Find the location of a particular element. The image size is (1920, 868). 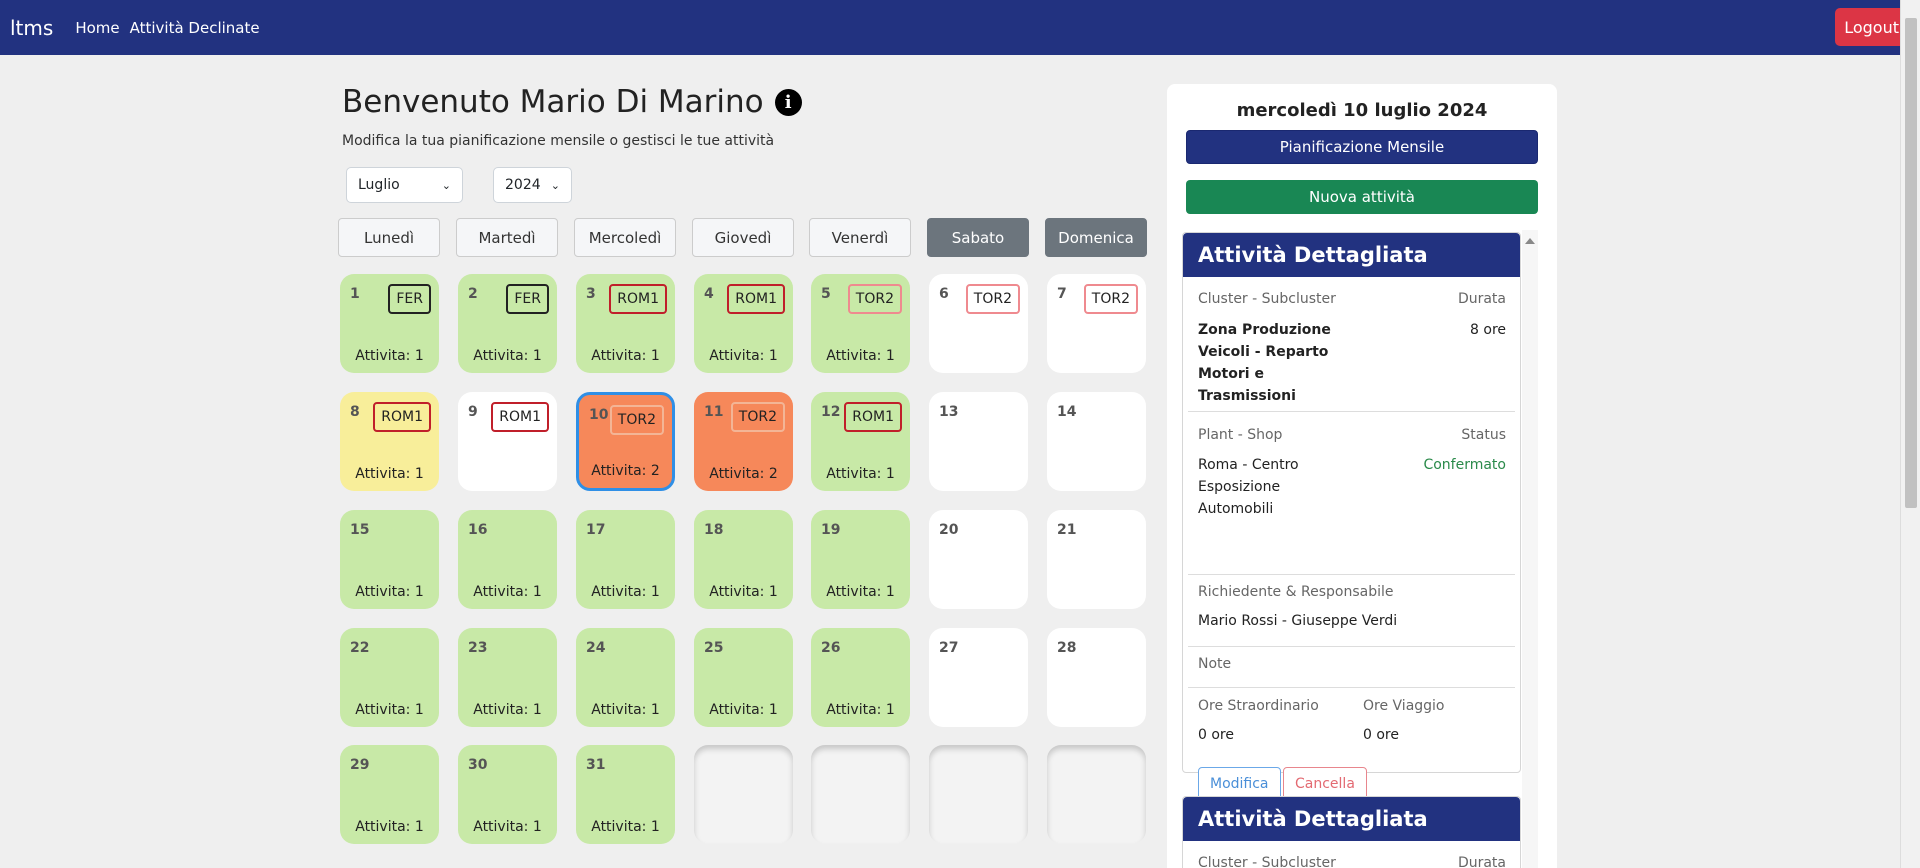

weekday-header: Lunedì is located at coordinates (389, 237).